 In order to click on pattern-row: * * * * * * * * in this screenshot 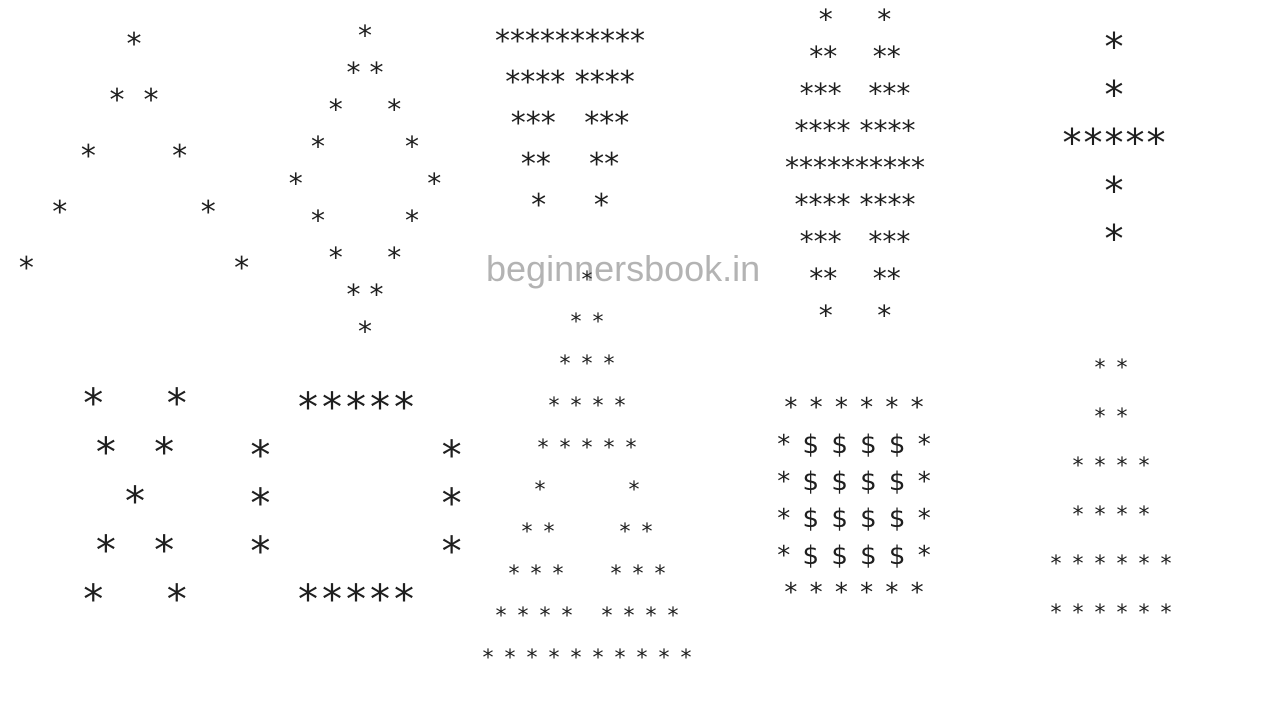, I will do `click(588, 616)`.